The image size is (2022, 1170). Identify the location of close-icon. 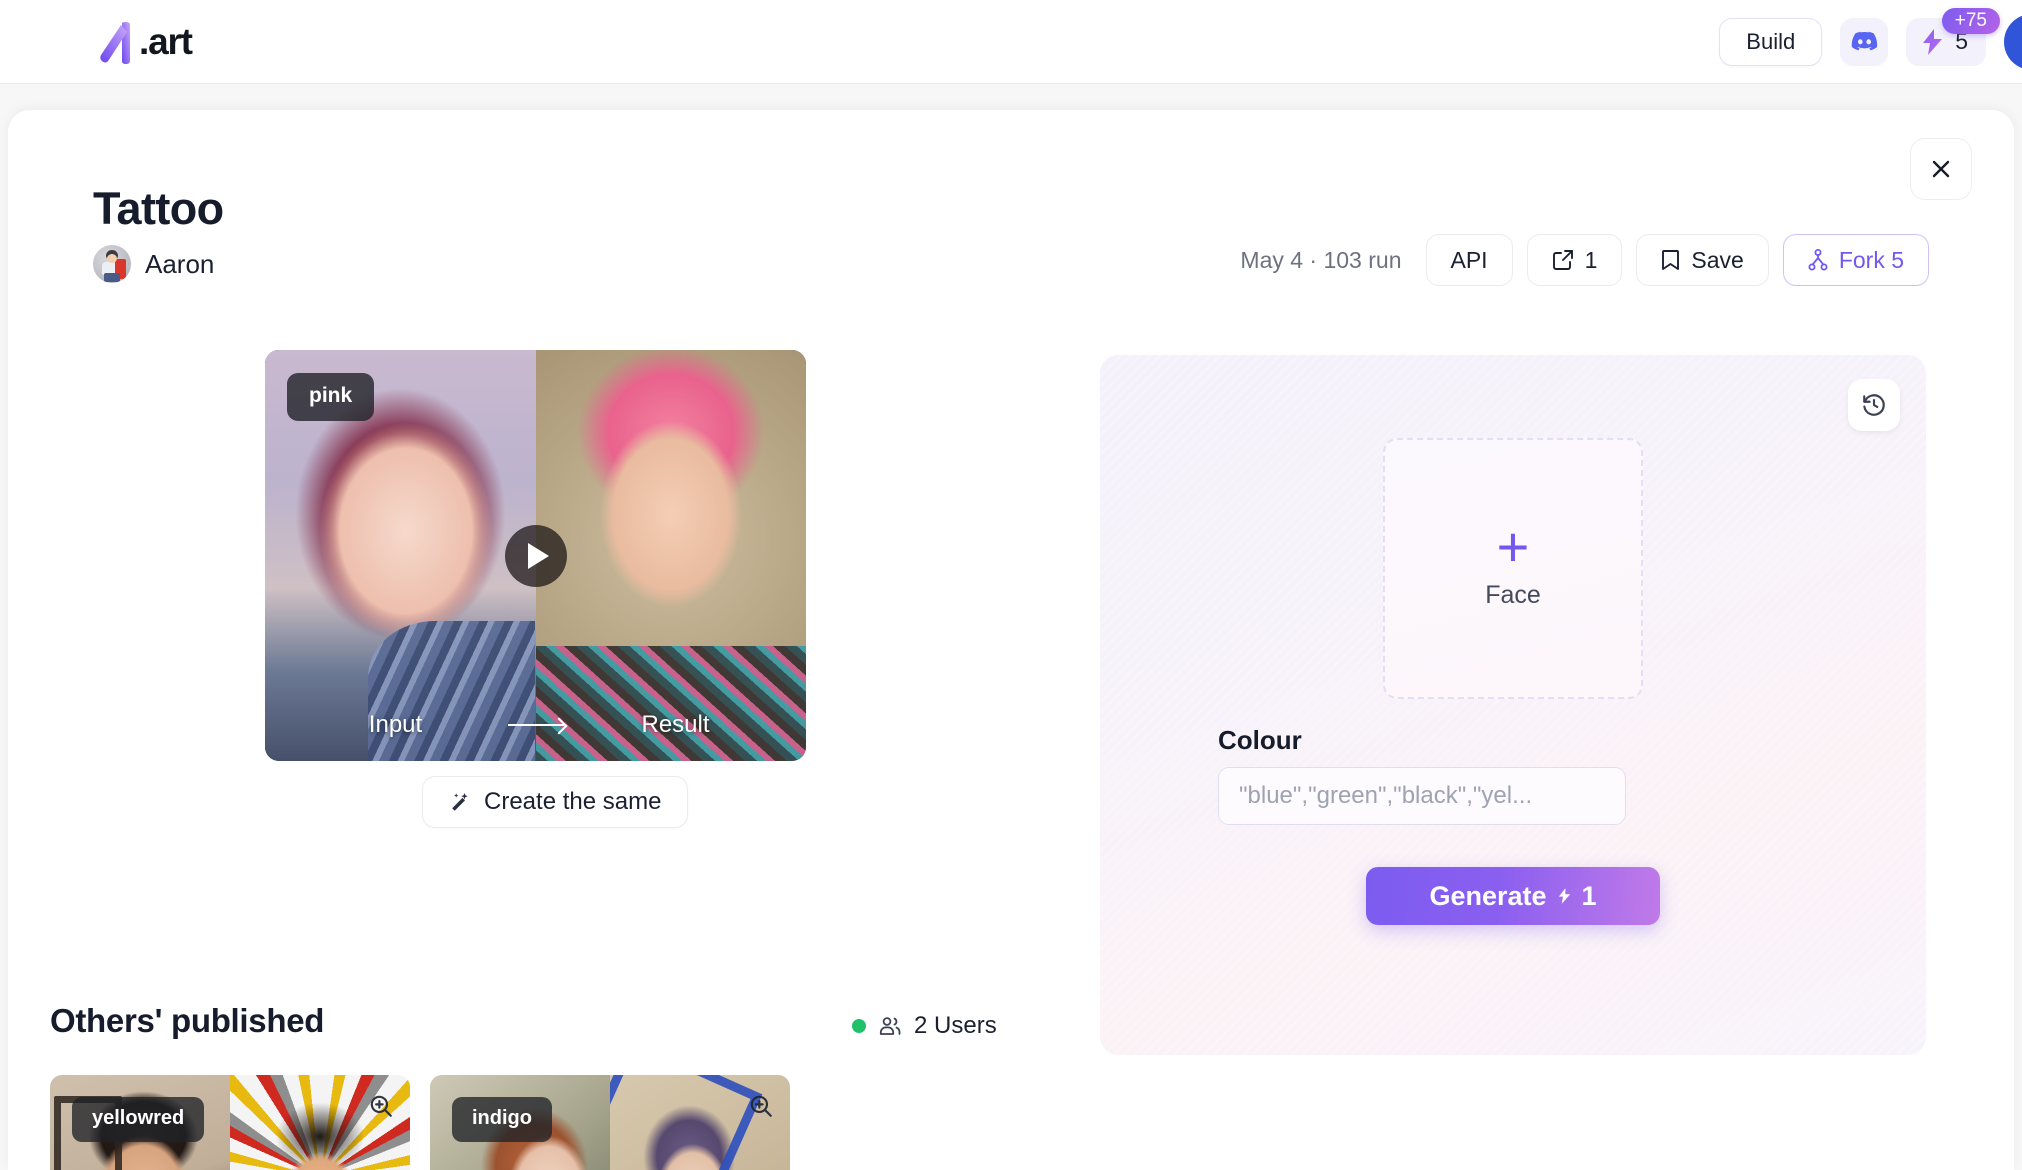
(1941, 169).